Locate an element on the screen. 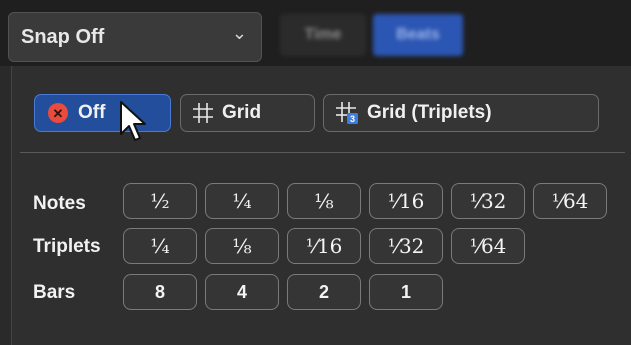 This screenshot has width=631, height=345. notes-value-label: ½ is located at coordinates (160, 201).